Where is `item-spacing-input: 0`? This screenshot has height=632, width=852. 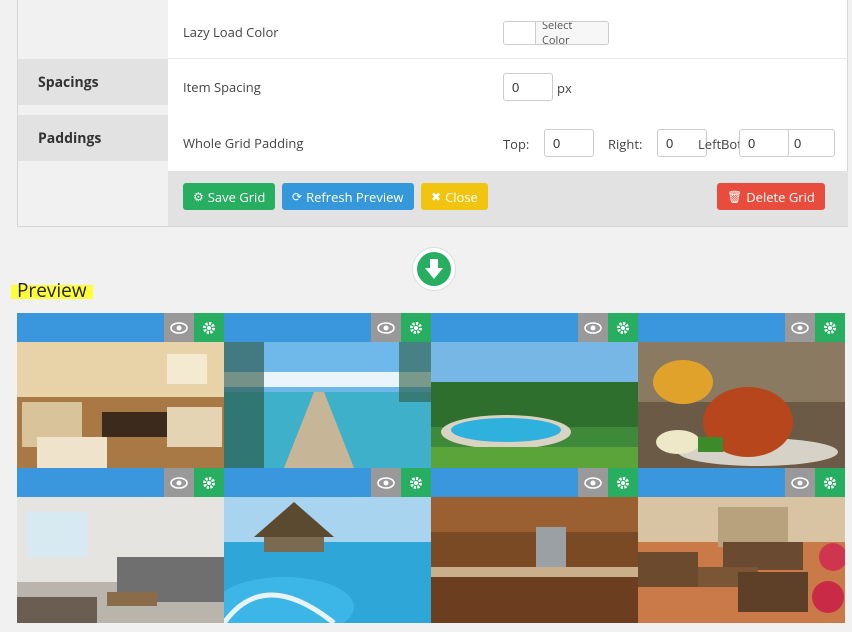
item-spacing-input: 0 is located at coordinates (528, 87).